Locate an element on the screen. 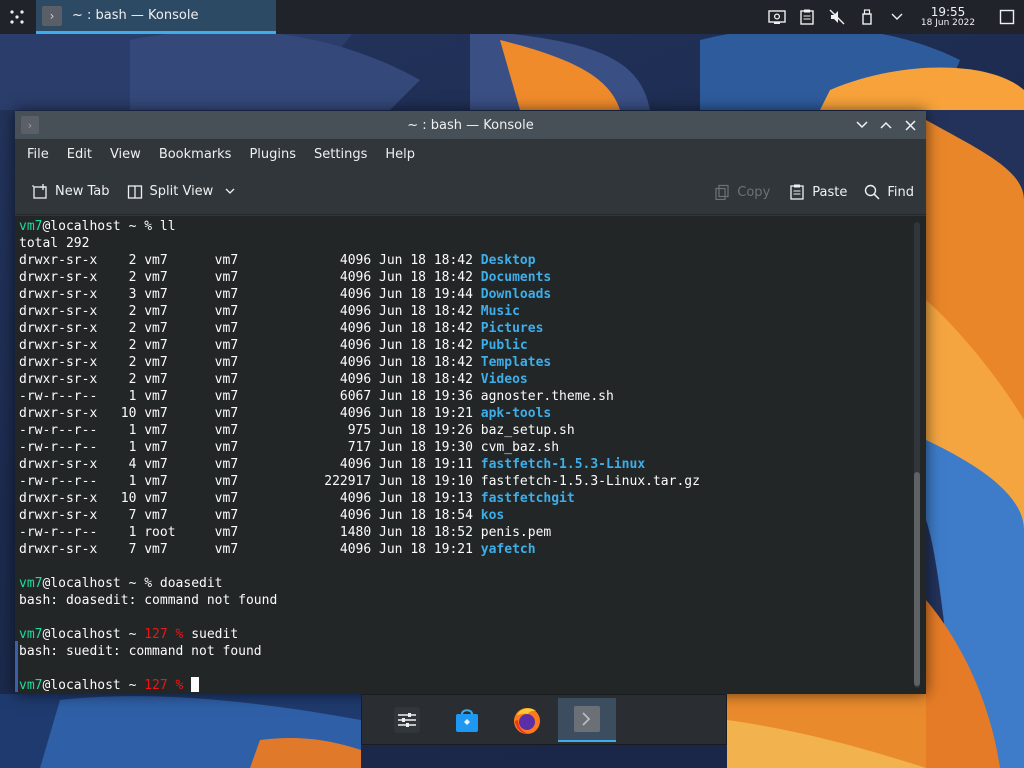  menu-settings: Settings is located at coordinates (340, 154).